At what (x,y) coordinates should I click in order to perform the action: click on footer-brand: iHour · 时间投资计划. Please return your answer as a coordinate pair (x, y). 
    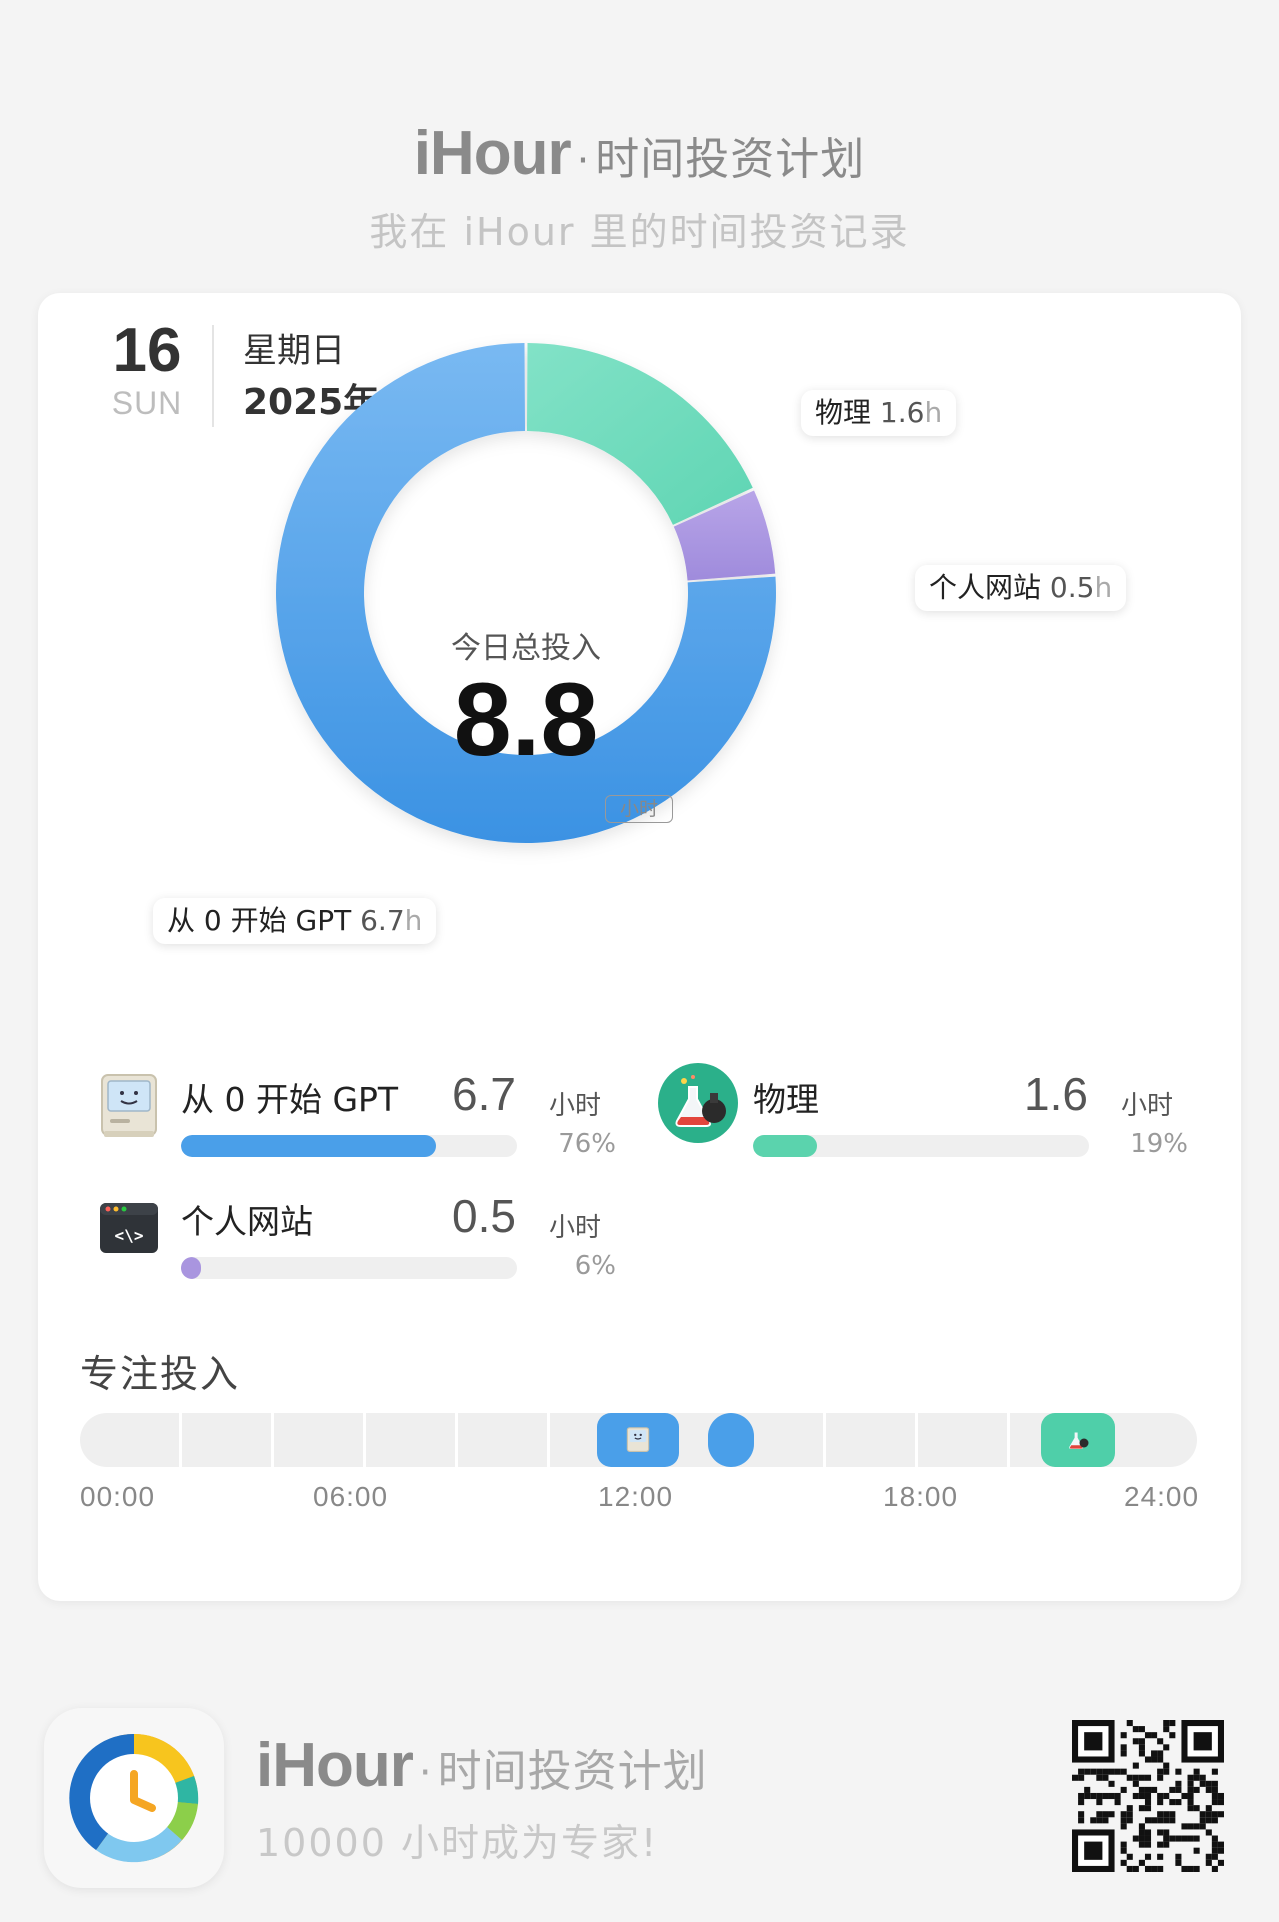
    Looking at the image, I should click on (482, 1765).